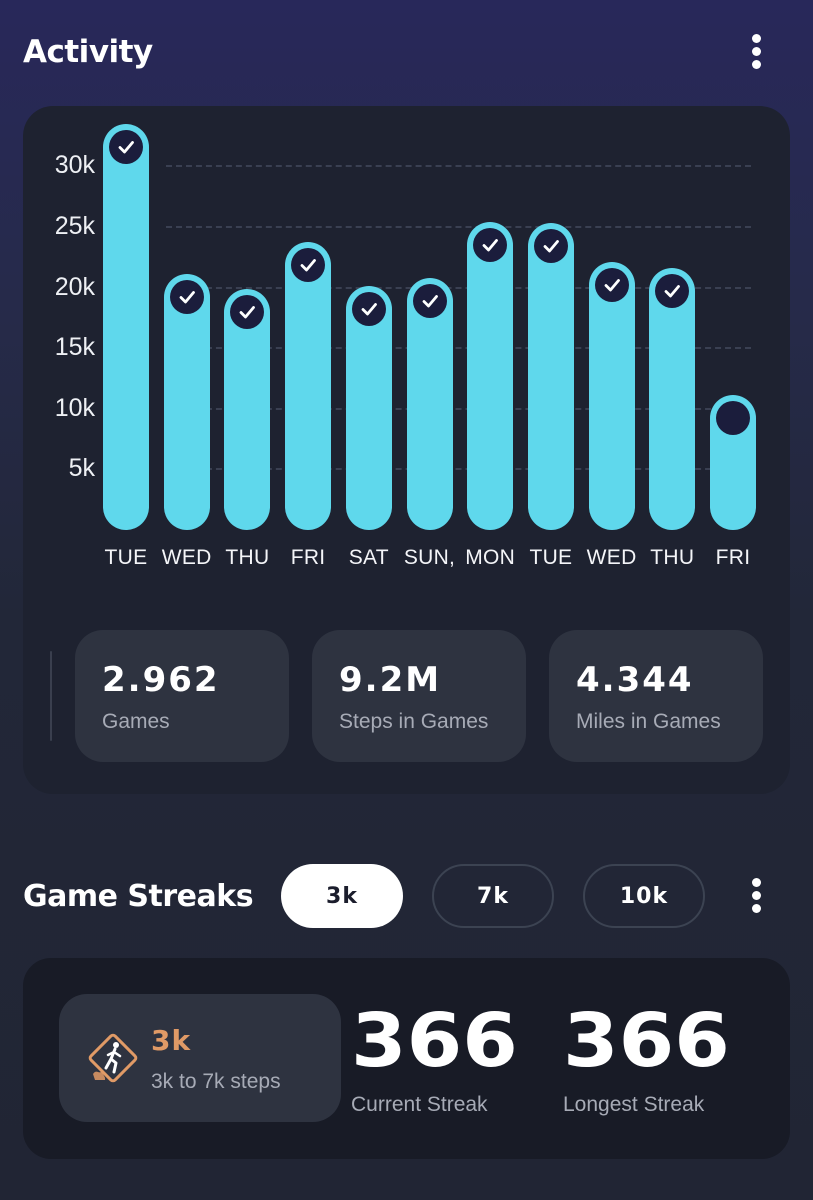 This screenshot has width=813, height=1200. What do you see at coordinates (342, 896) in the screenshot?
I see `tab-3k: 3k` at bounding box center [342, 896].